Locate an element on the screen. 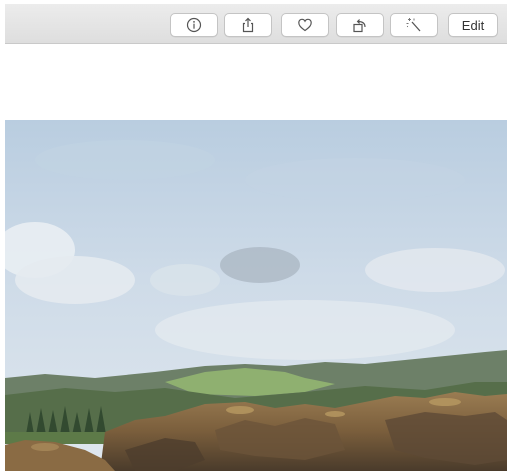 Image resolution: width=507 pixels, height=471 pixels. info-icon is located at coordinates (194, 25).